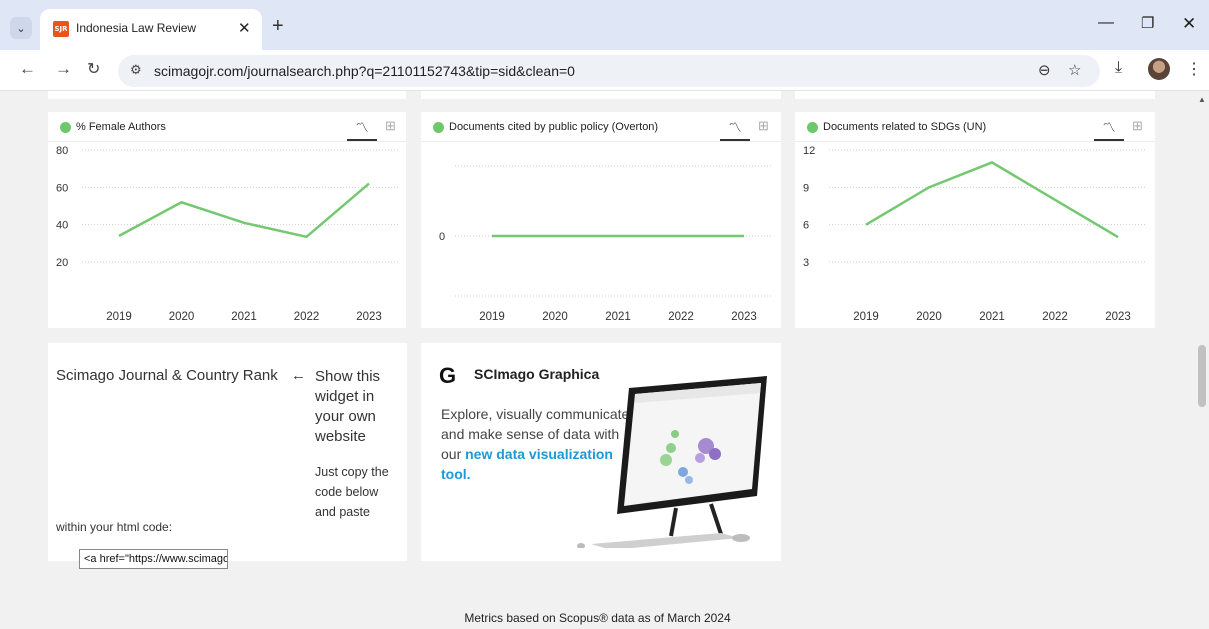 This screenshot has width=1209, height=629. What do you see at coordinates (62, 188) in the screenshot?
I see `y-tick-label: 60` at bounding box center [62, 188].